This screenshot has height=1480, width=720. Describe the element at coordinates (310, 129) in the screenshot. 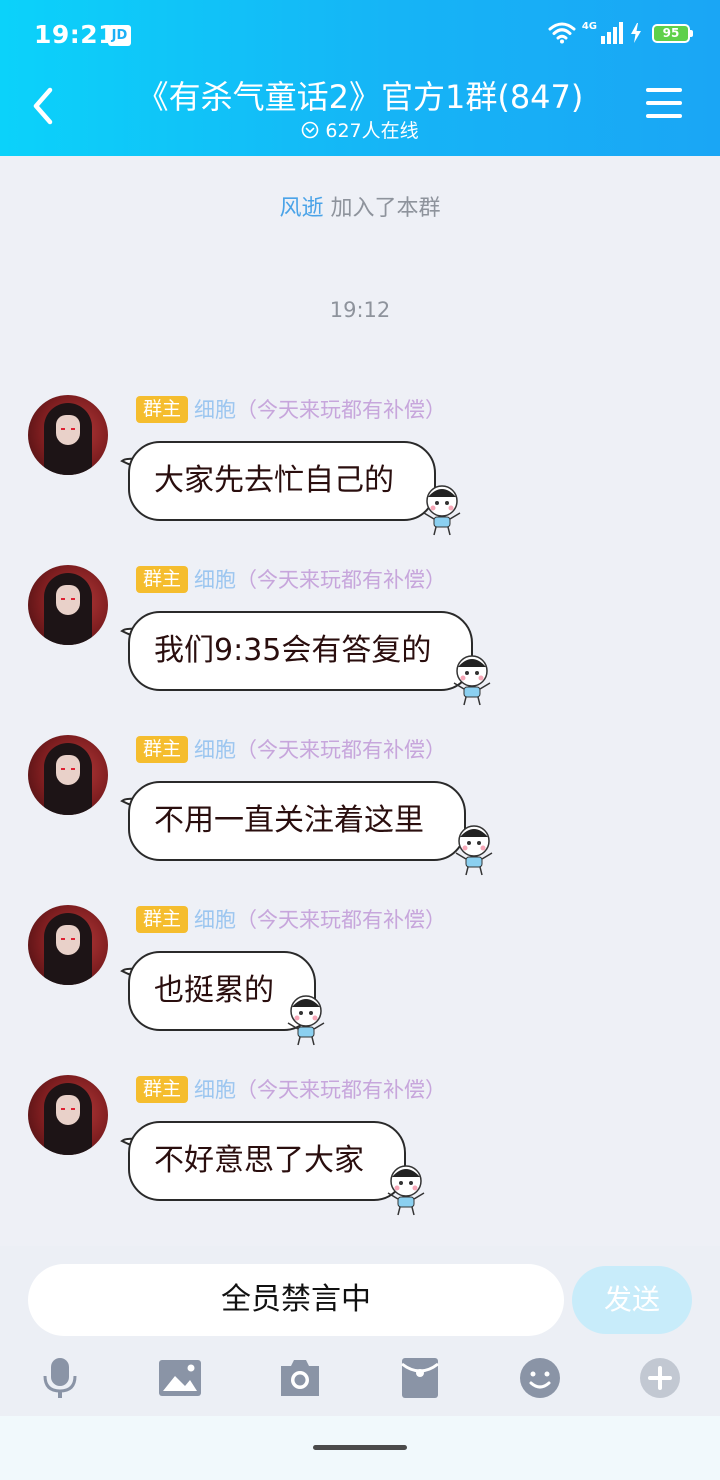

I see `chevron-down-circle-icon` at that location.